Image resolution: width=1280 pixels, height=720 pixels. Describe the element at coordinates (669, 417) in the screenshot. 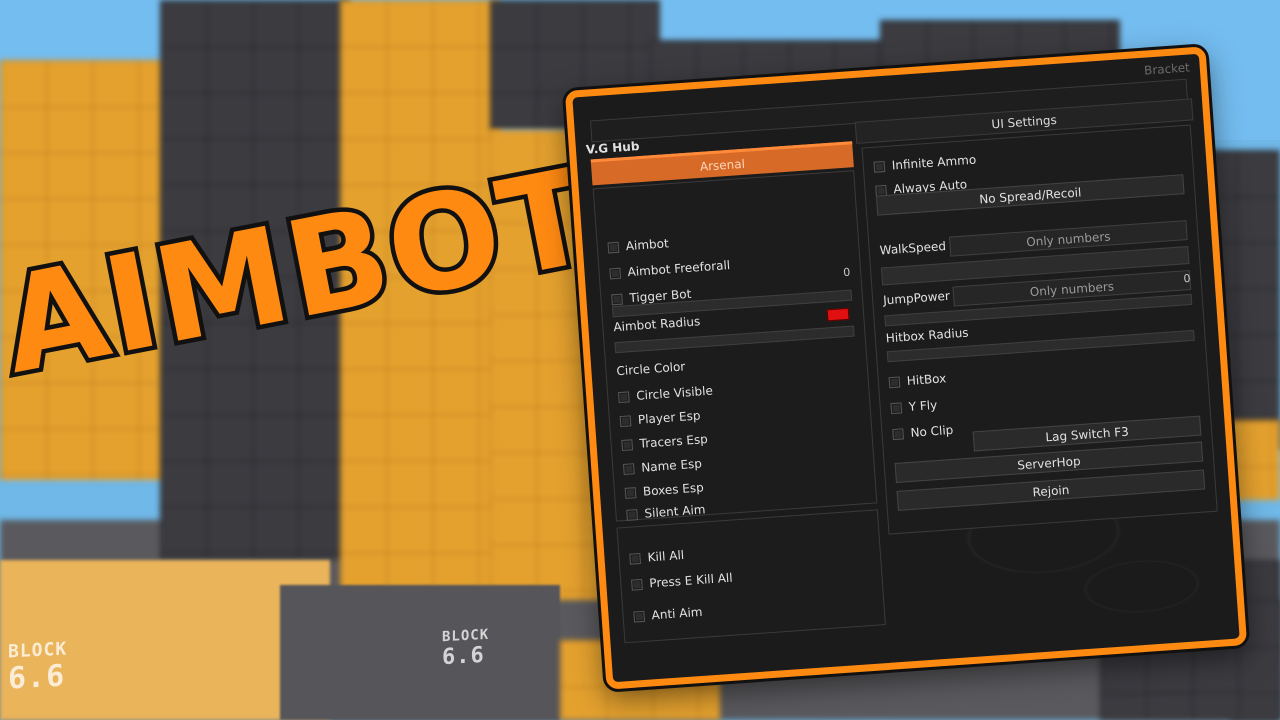

I see `toggle-label: Player Esp` at that location.